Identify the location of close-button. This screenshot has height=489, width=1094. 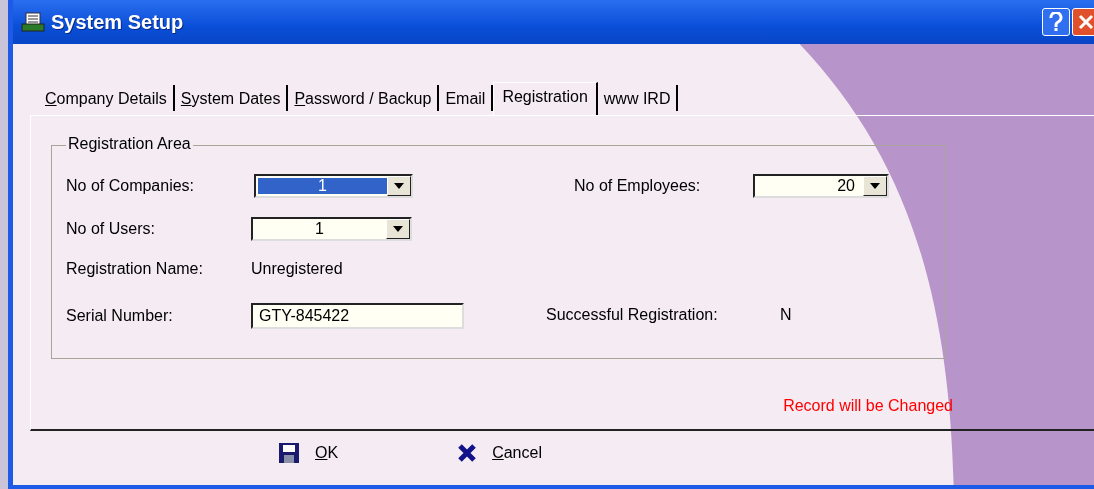
(1083, 22).